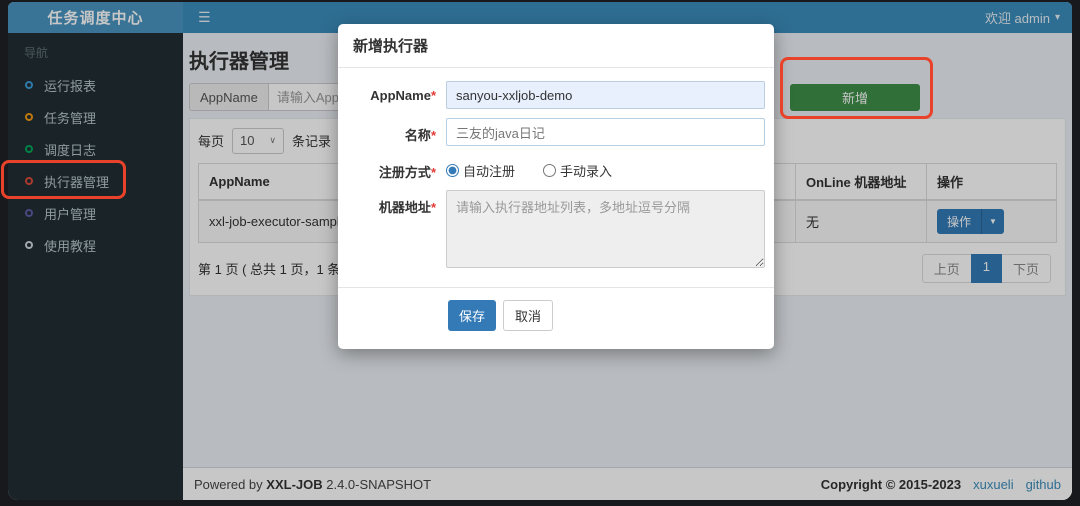 The height and width of the screenshot is (506, 1080). Describe the element at coordinates (403, 95) in the screenshot. I see `appname-field-label: AppName*` at that location.